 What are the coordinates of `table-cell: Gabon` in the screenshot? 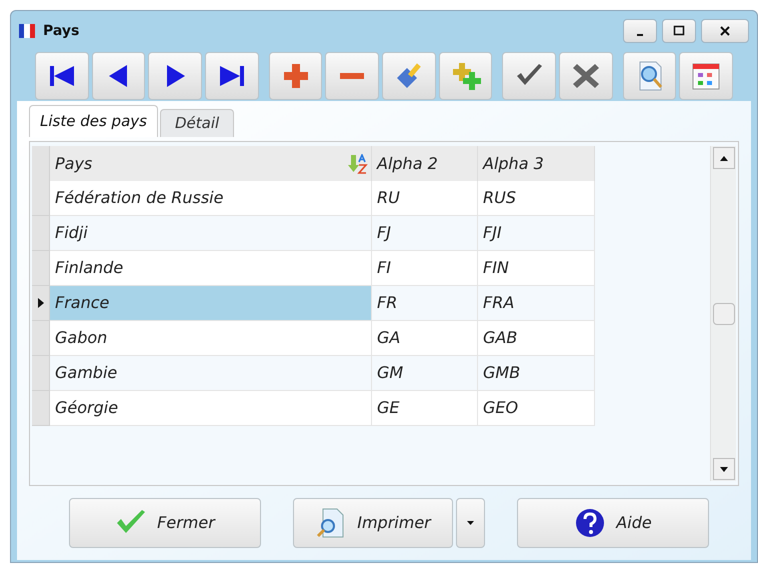 It's located at (211, 338).